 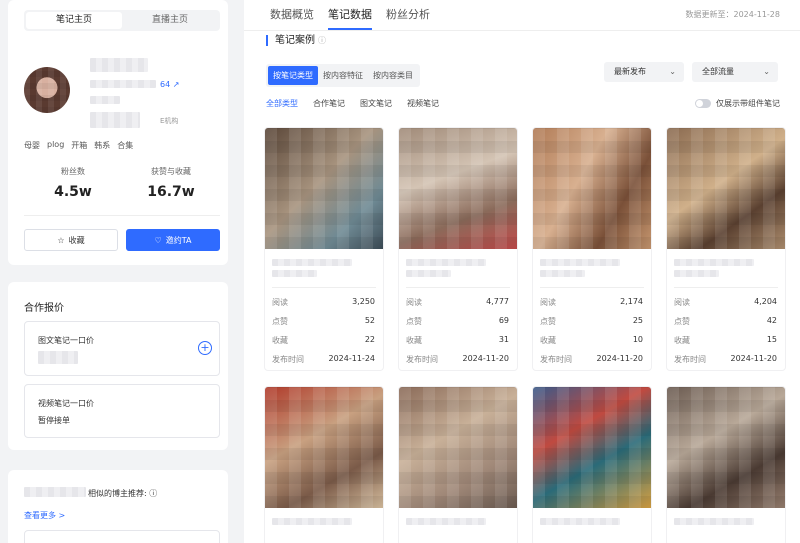 What do you see at coordinates (591, 302) in the screenshot?
I see `metric-reads: 阅读 2,174` at bounding box center [591, 302].